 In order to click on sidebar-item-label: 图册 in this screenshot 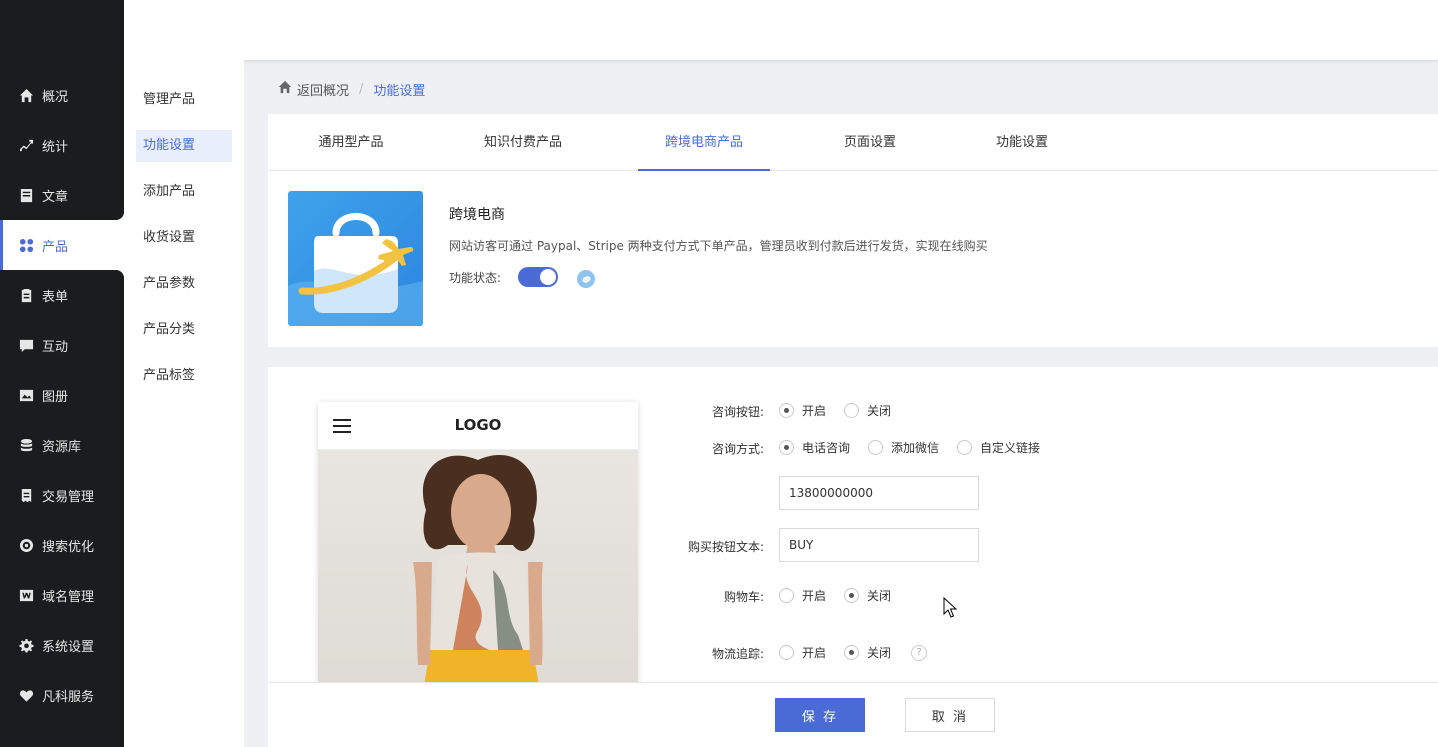, I will do `click(55, 397)`.